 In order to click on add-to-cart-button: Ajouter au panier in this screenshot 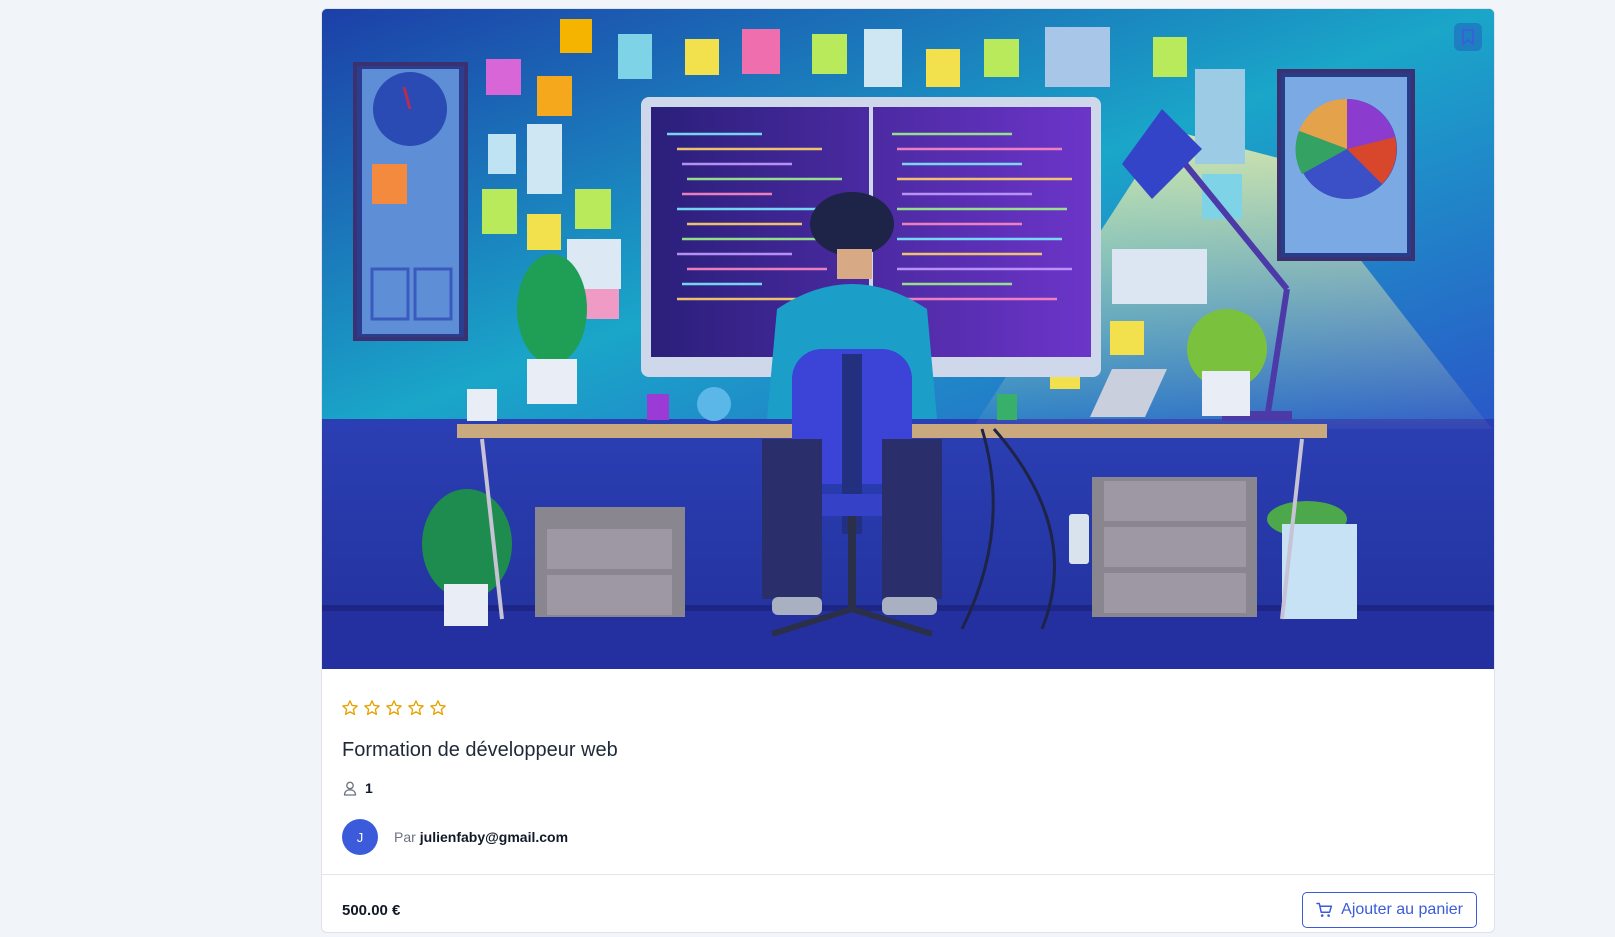, I will do `click(1389, 910)`.